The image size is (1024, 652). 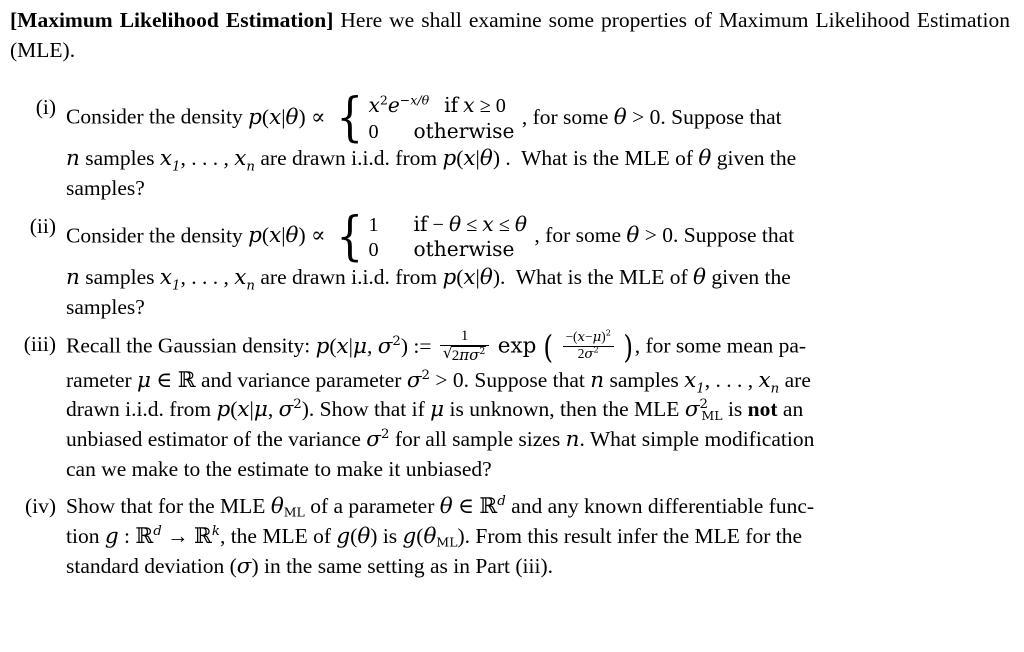 I want to click on problem-iii-line1-pre: Recall the Gaussian density:, so click(x=188, y=345).